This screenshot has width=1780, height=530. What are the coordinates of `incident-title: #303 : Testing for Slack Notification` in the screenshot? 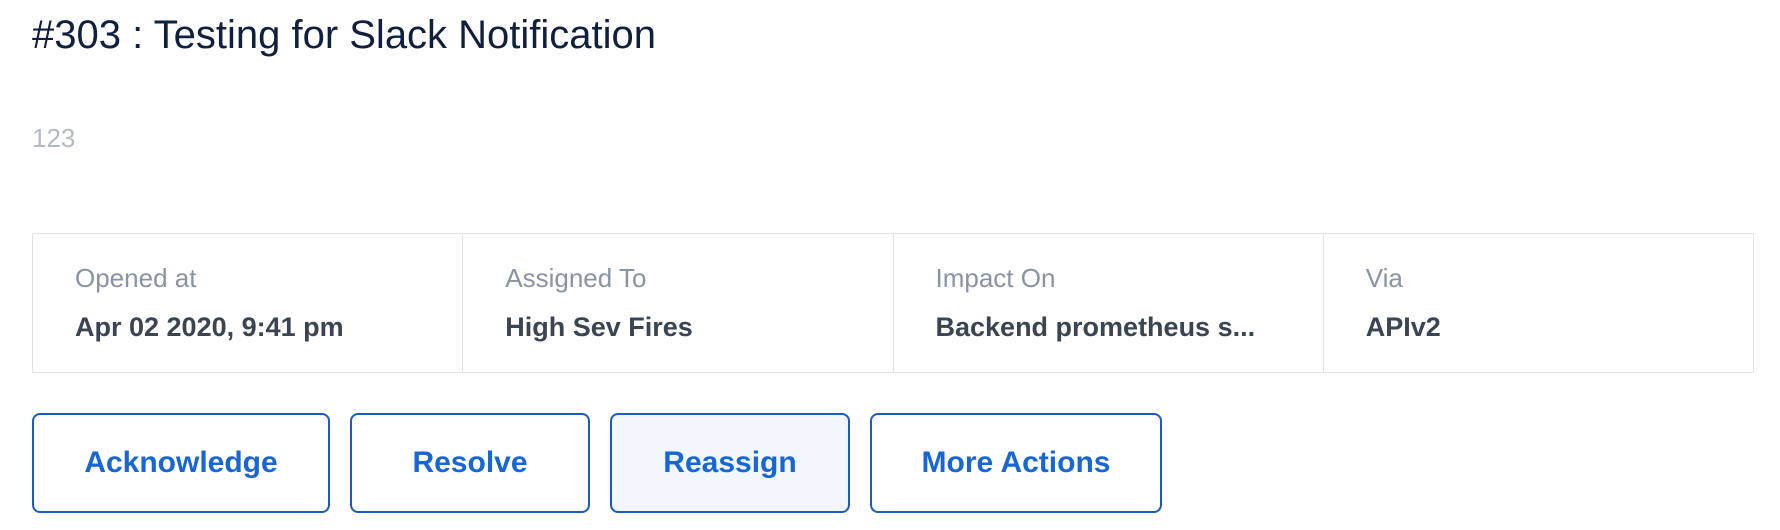 It's located at (344, 35).